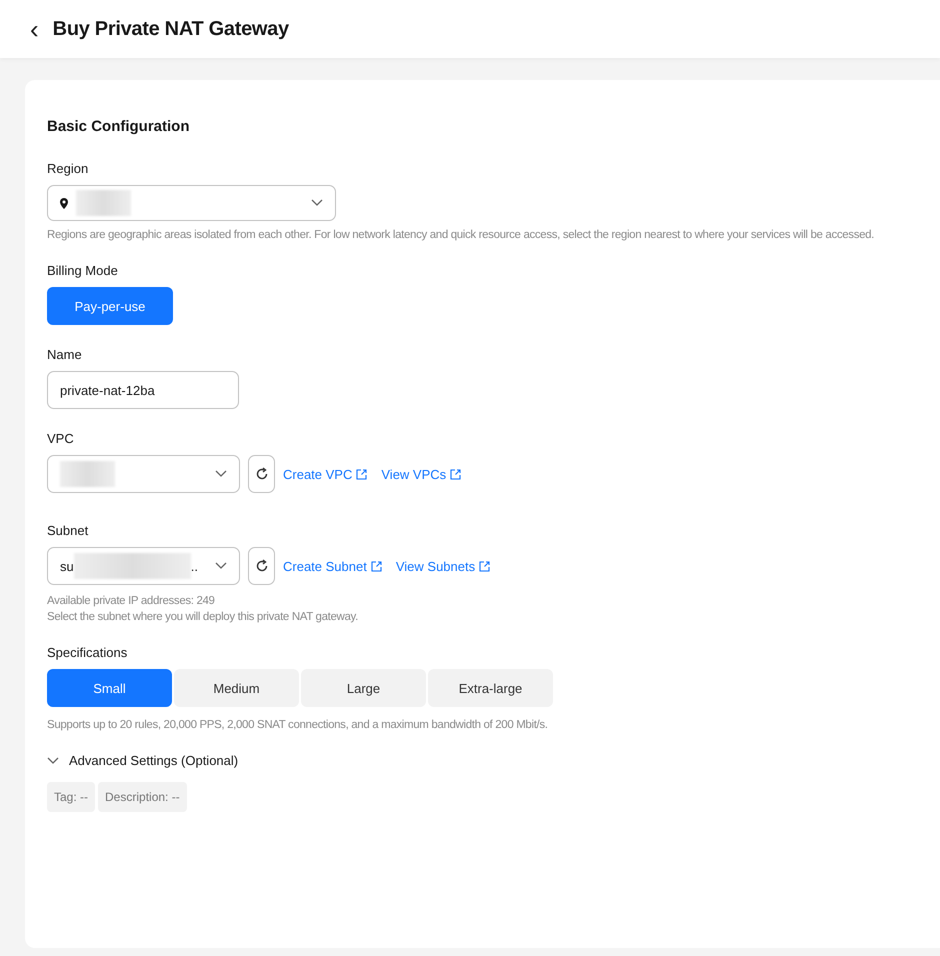  What do you see at coordinates (421, 474) in the screenshot?
I see `link: View VPCs` at bounding box center [421, 474].